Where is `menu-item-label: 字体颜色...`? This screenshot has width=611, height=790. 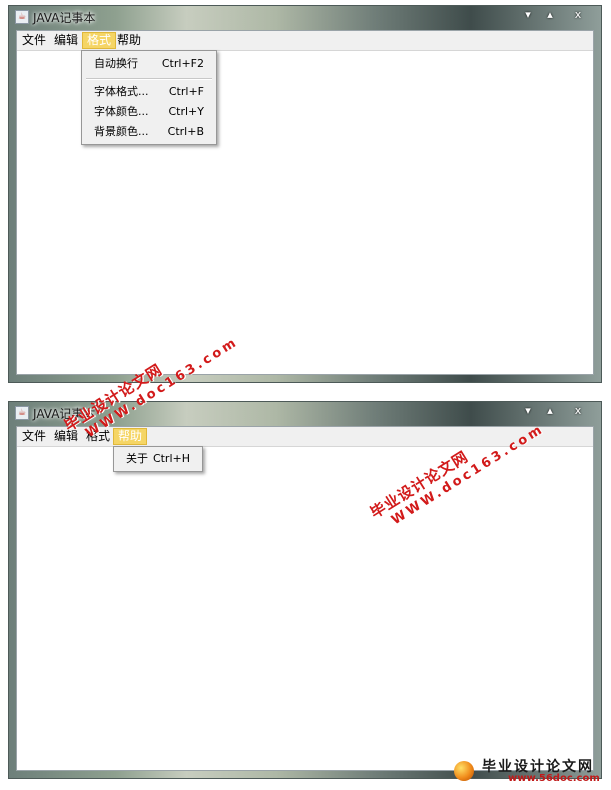
menu-item-label: 字体颜色... is located at coordinates (121, 111).